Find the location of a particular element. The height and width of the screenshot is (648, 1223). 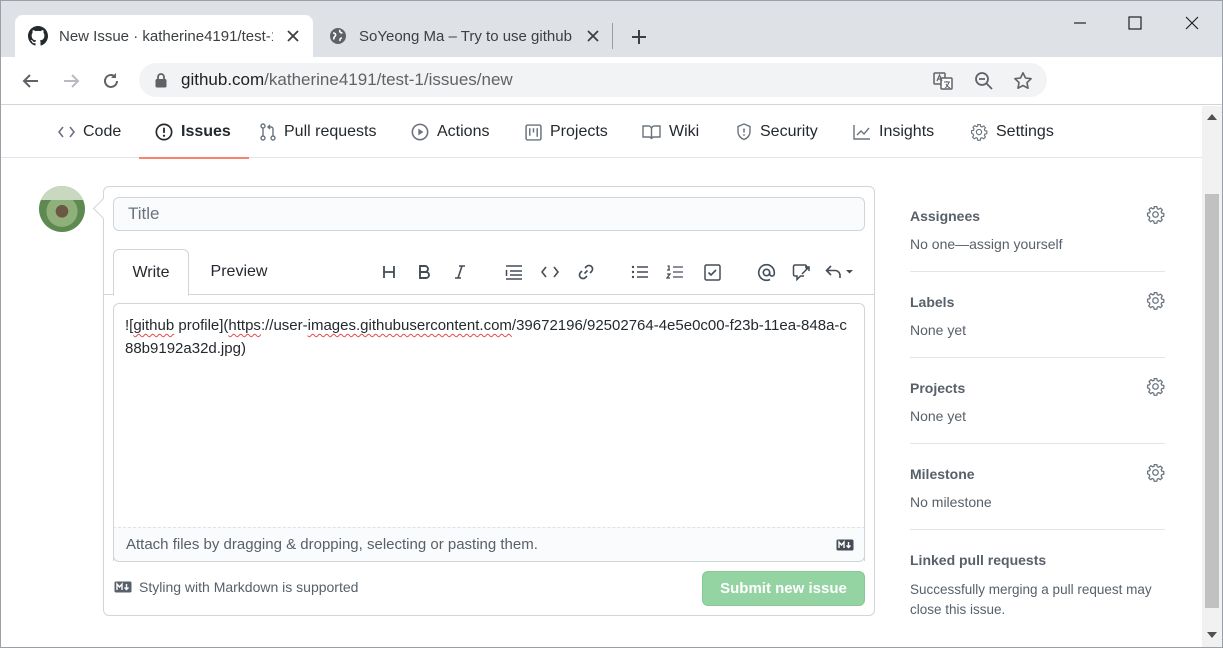

tab-security: Security is located at coordinates (777, 132).